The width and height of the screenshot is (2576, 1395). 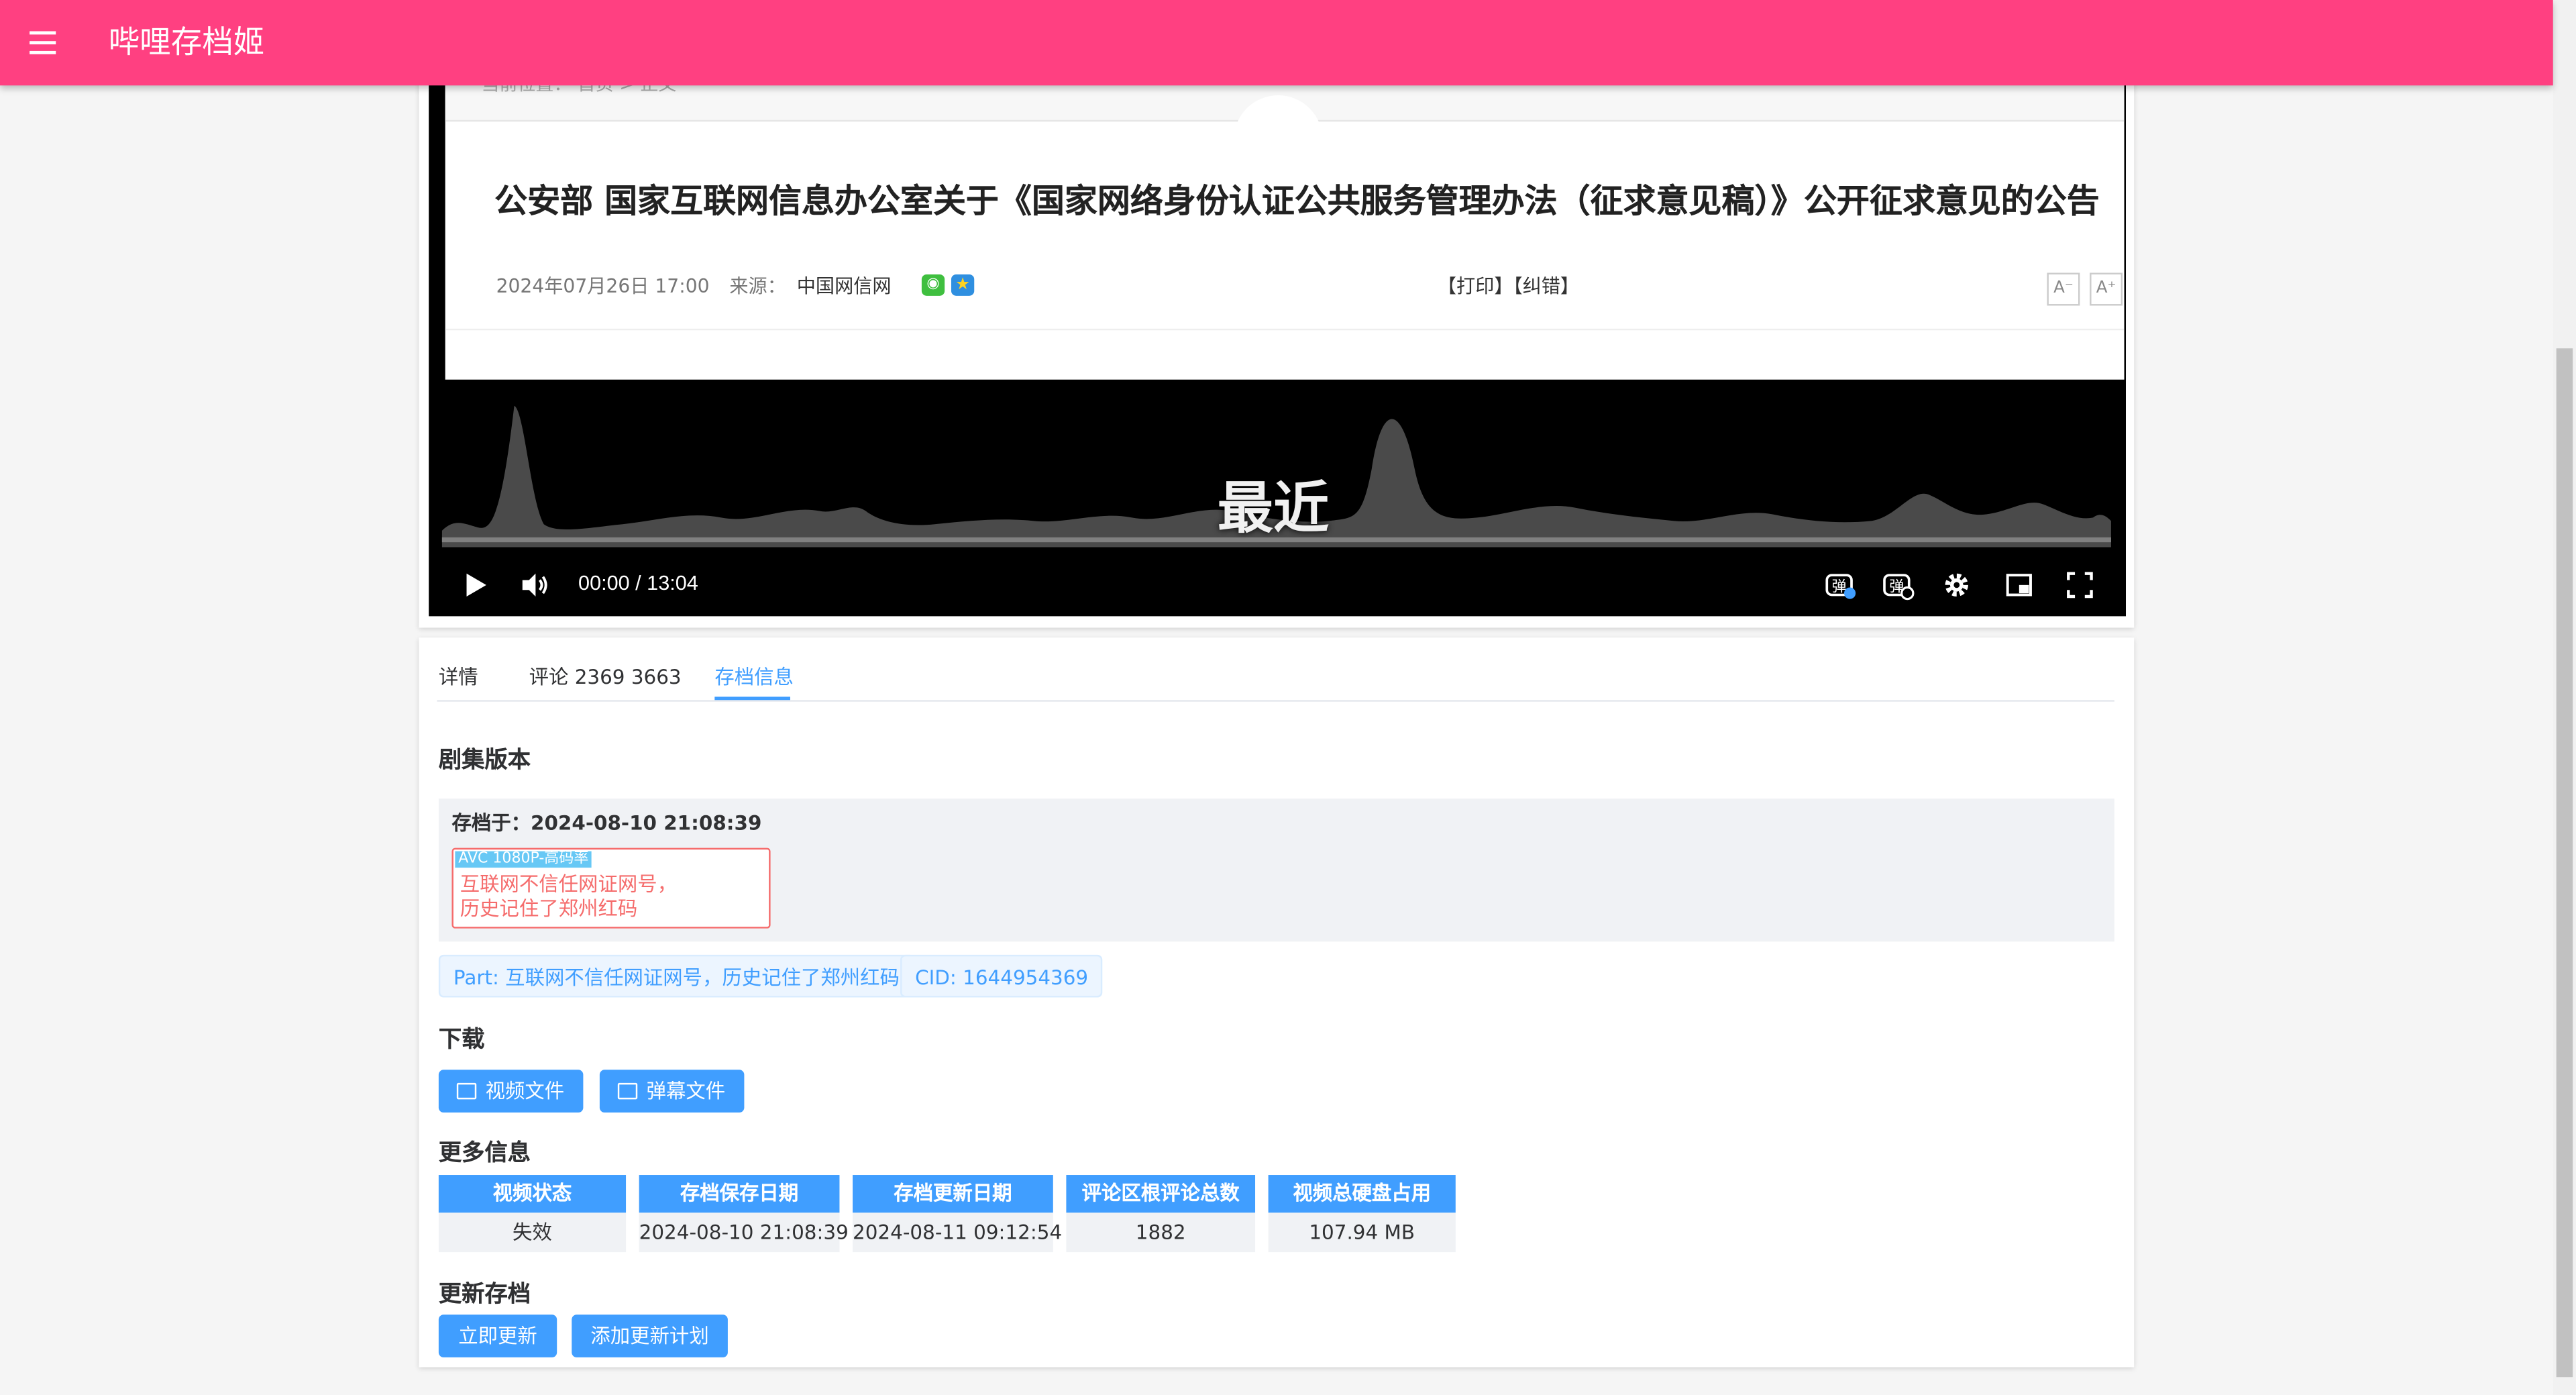 What do you see at coordinates (2019, 585) in the screenshot?
I see `pip-icon` at bounding box center [2019, 585].